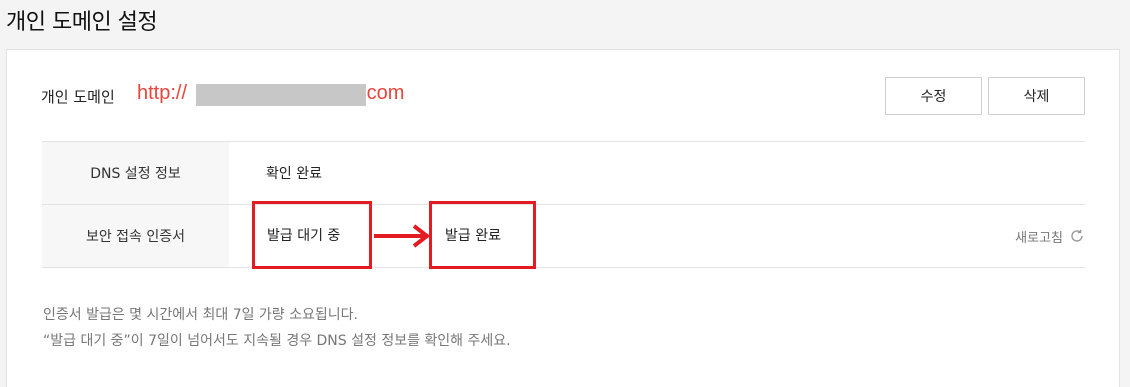 The image size is (1130, 387). What do you see at coordinates (1039, 238) in the screenshot?
I see `refresh-label: 새로고침` at bounding box center [1039, 238].